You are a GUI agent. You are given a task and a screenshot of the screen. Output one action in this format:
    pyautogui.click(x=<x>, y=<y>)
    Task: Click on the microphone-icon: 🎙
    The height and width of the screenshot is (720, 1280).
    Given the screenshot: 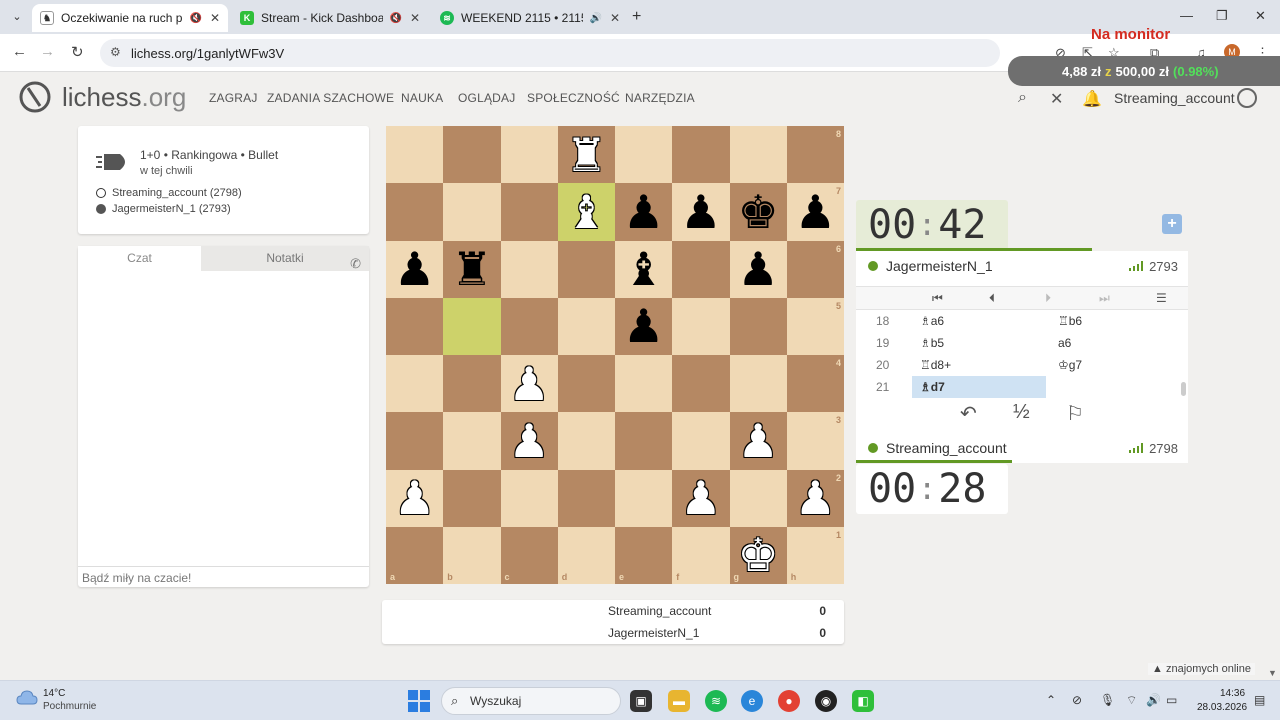 What is the action you would take?
    pyautogui.click(x=1107, y=700)
    